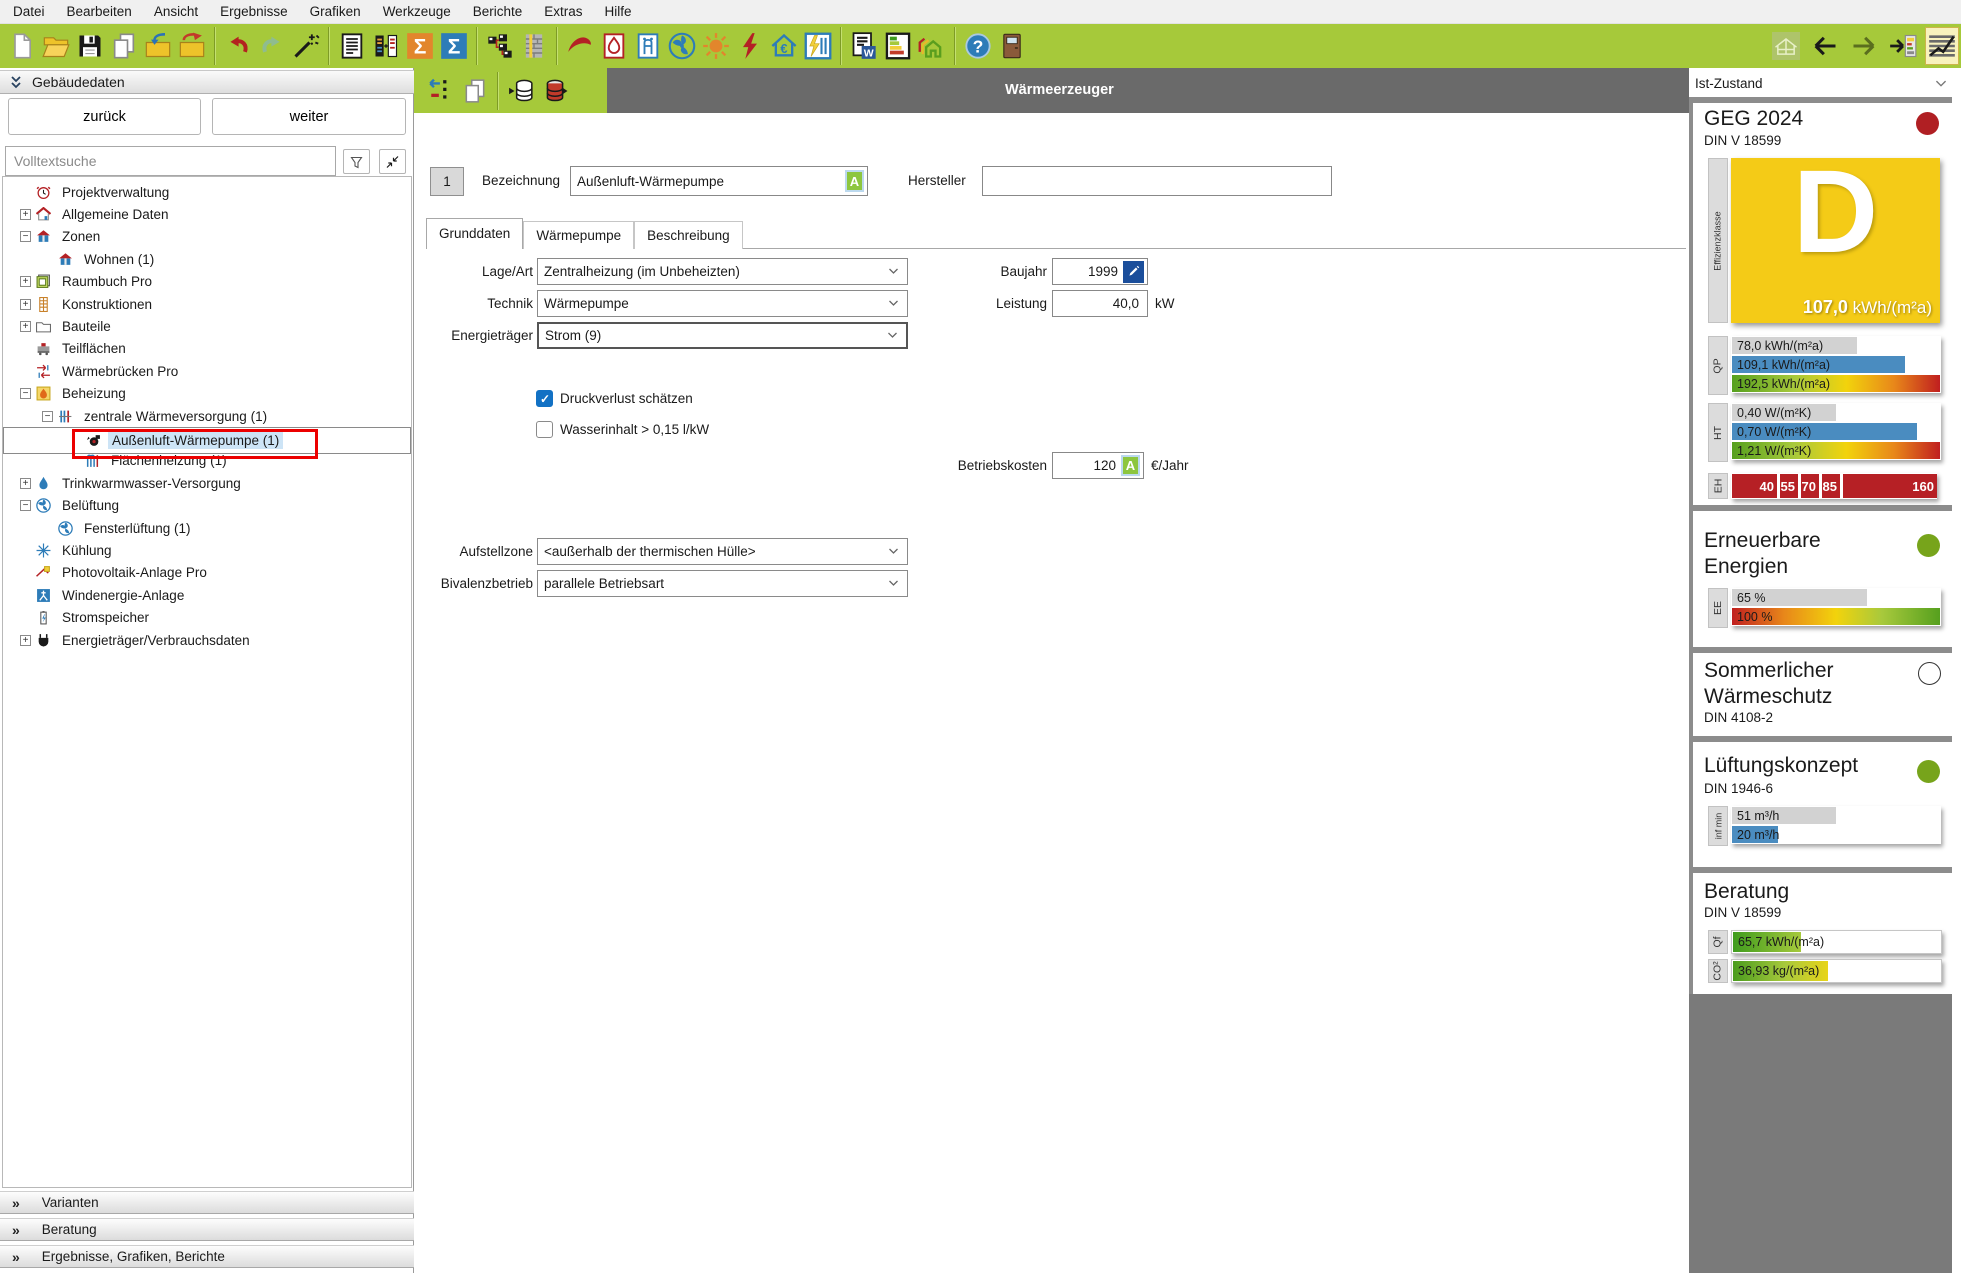 The height and width of the screenshot is (1273, 1961). Describe the element at coordinates (722, 271) in the screenshot. I see `lage-art-select: Zentralheizung (im Unbeheizten)` at that location.